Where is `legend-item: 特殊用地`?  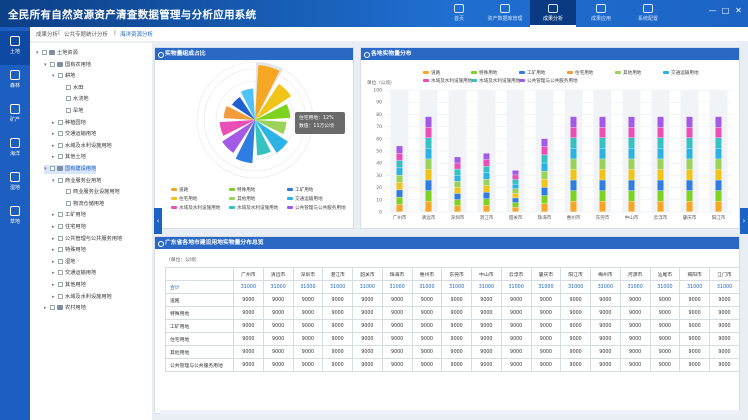 legend-item: 特殊用地 is located at coordinates (242, 190).